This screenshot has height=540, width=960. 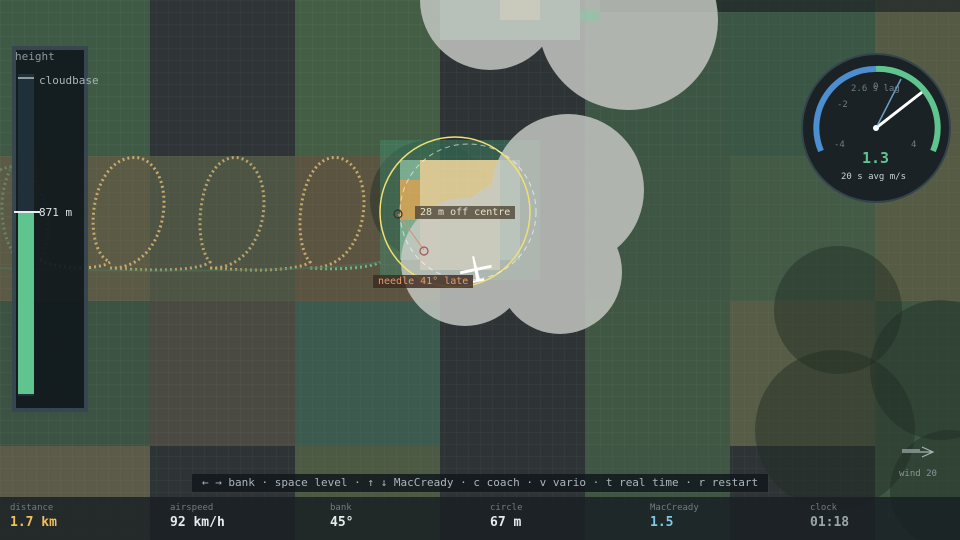 What do you see at coordinates (875, 158) in the screenshot?
I see `vario-value: 1.3` at bounding box center [875, 158].